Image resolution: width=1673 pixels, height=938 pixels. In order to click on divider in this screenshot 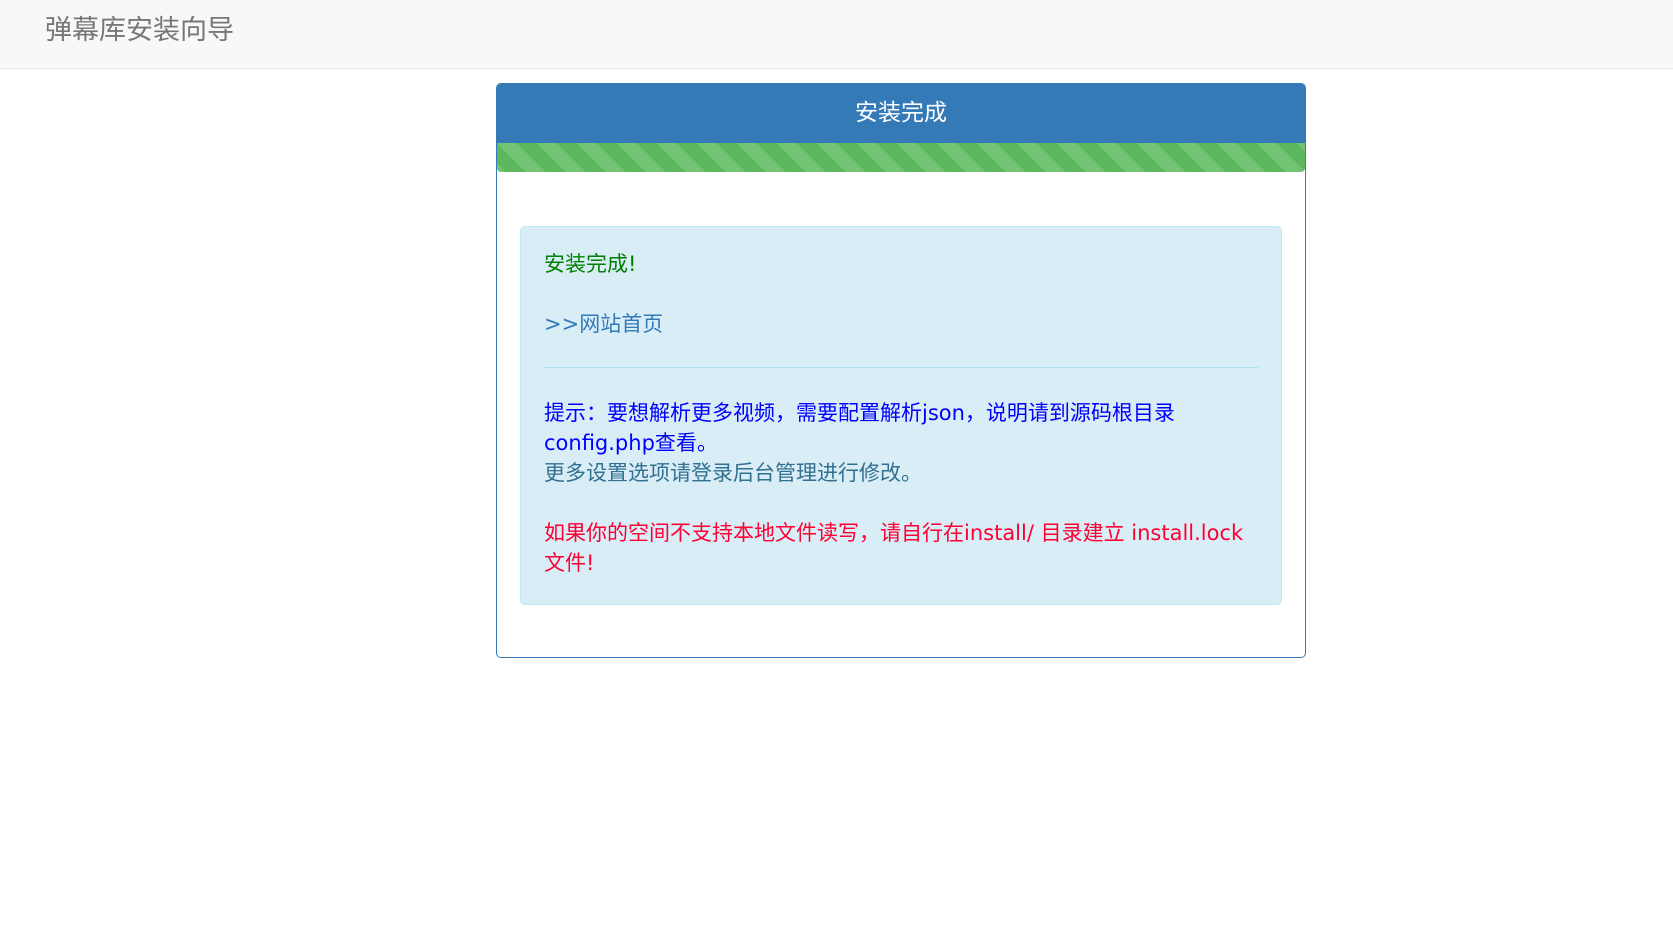, I will do `click(901, 367)`.